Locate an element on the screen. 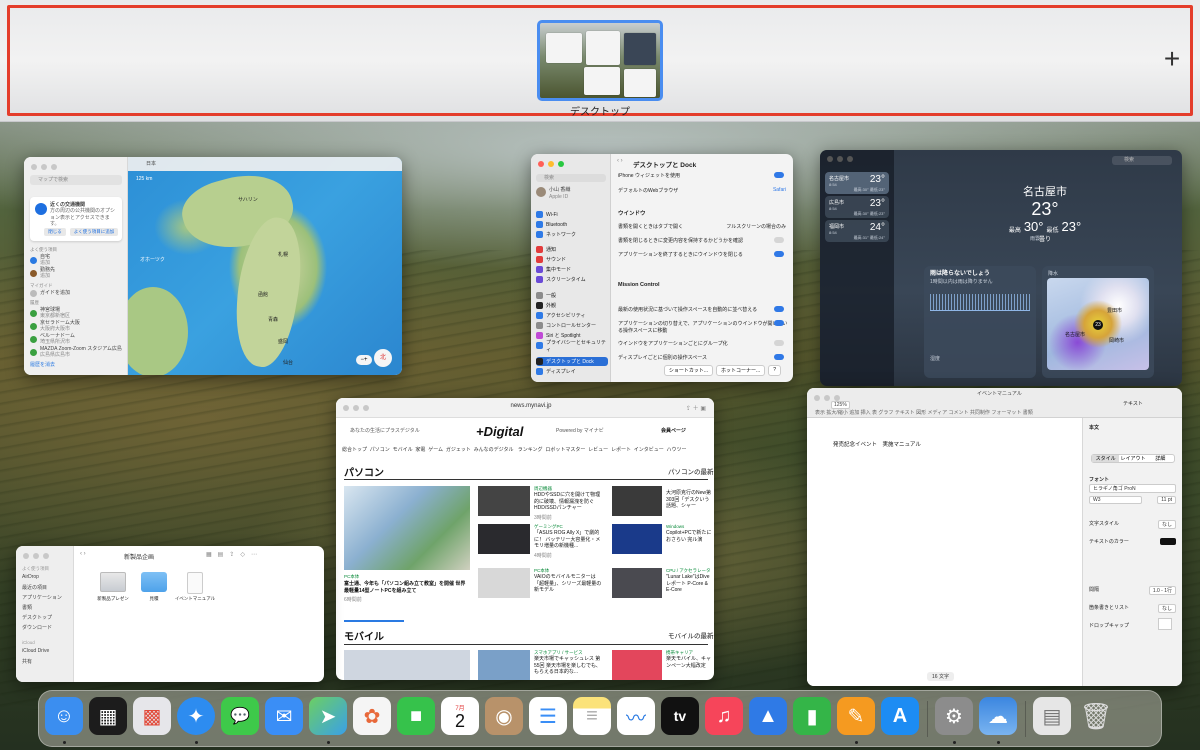  launchpad-icon: ▩ is located at coordinates (152, 716).